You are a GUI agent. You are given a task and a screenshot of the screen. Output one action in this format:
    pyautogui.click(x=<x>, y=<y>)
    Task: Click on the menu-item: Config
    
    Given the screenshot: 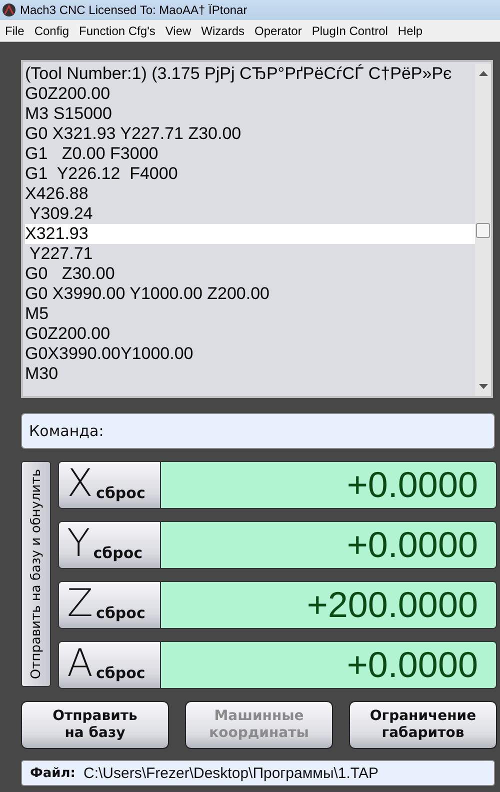 What is the action you would take?
    pyautogui.click(x=53, y=31)
    